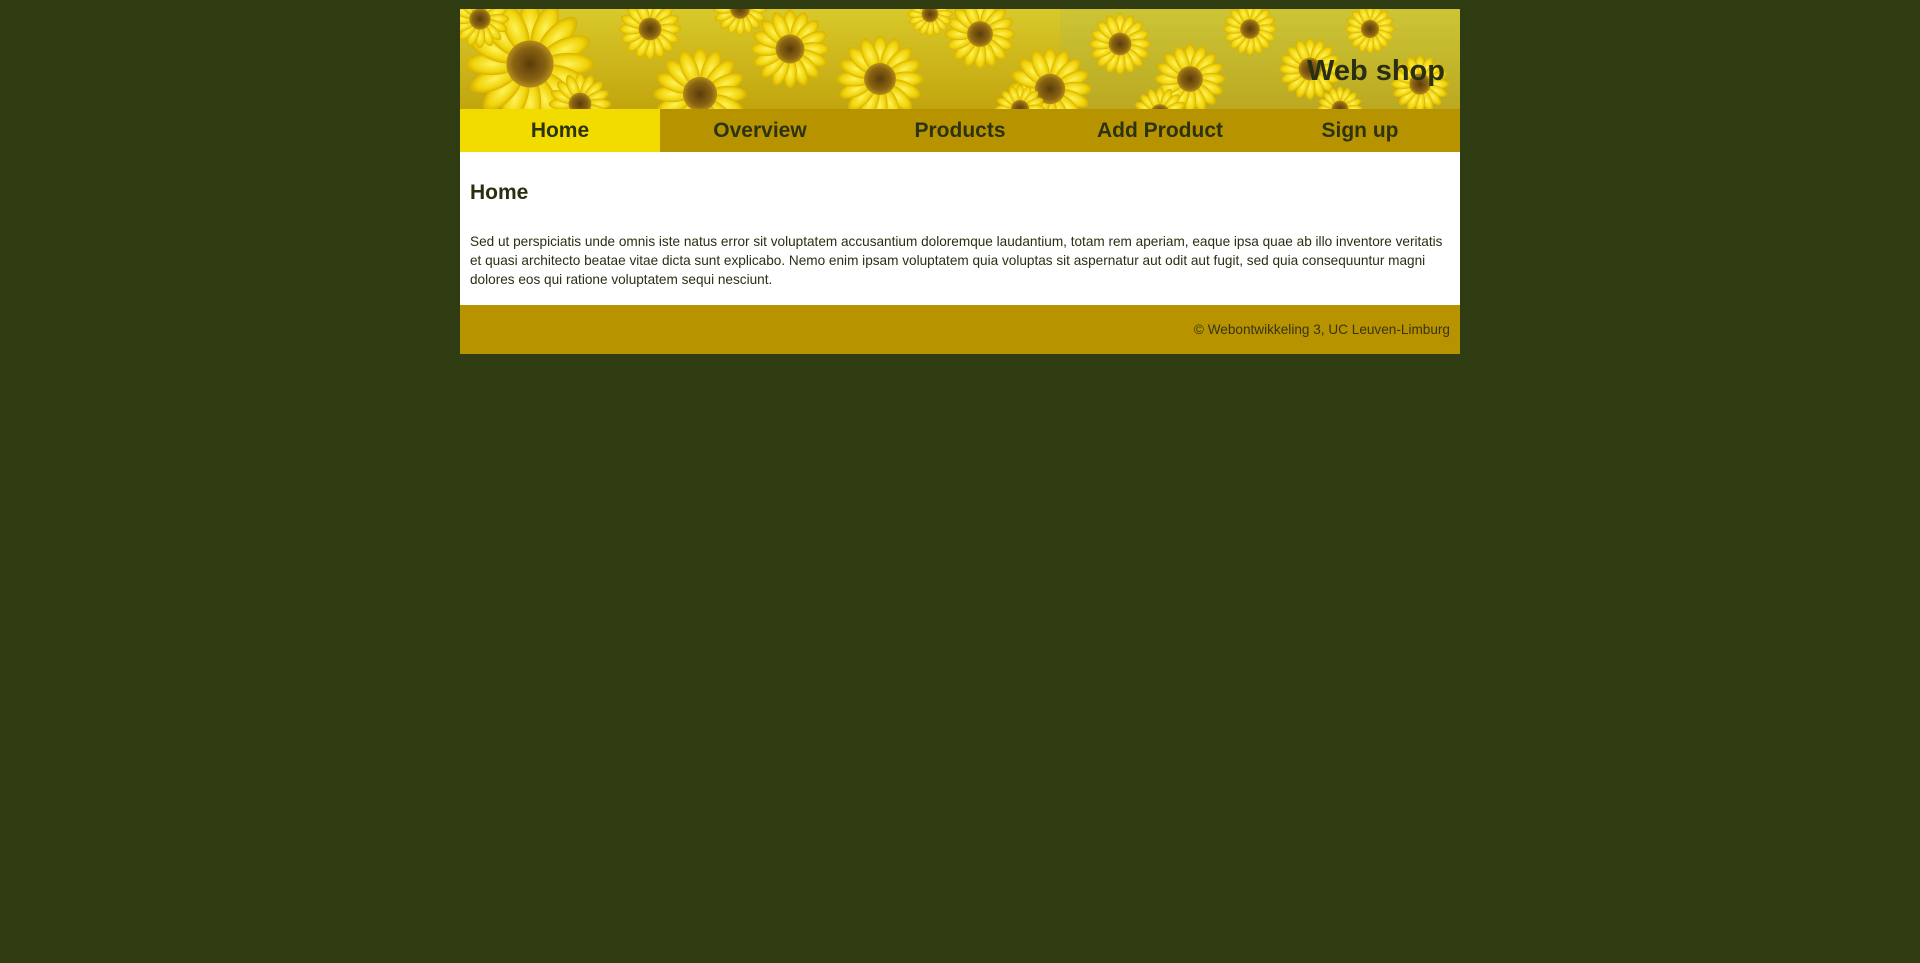 The height and width of the screenshot is (963, 1920). What do you see at coordinates (560, 130) in the screenshot?
I see `nav-item-home: Home` at bounding box center [560, 130].